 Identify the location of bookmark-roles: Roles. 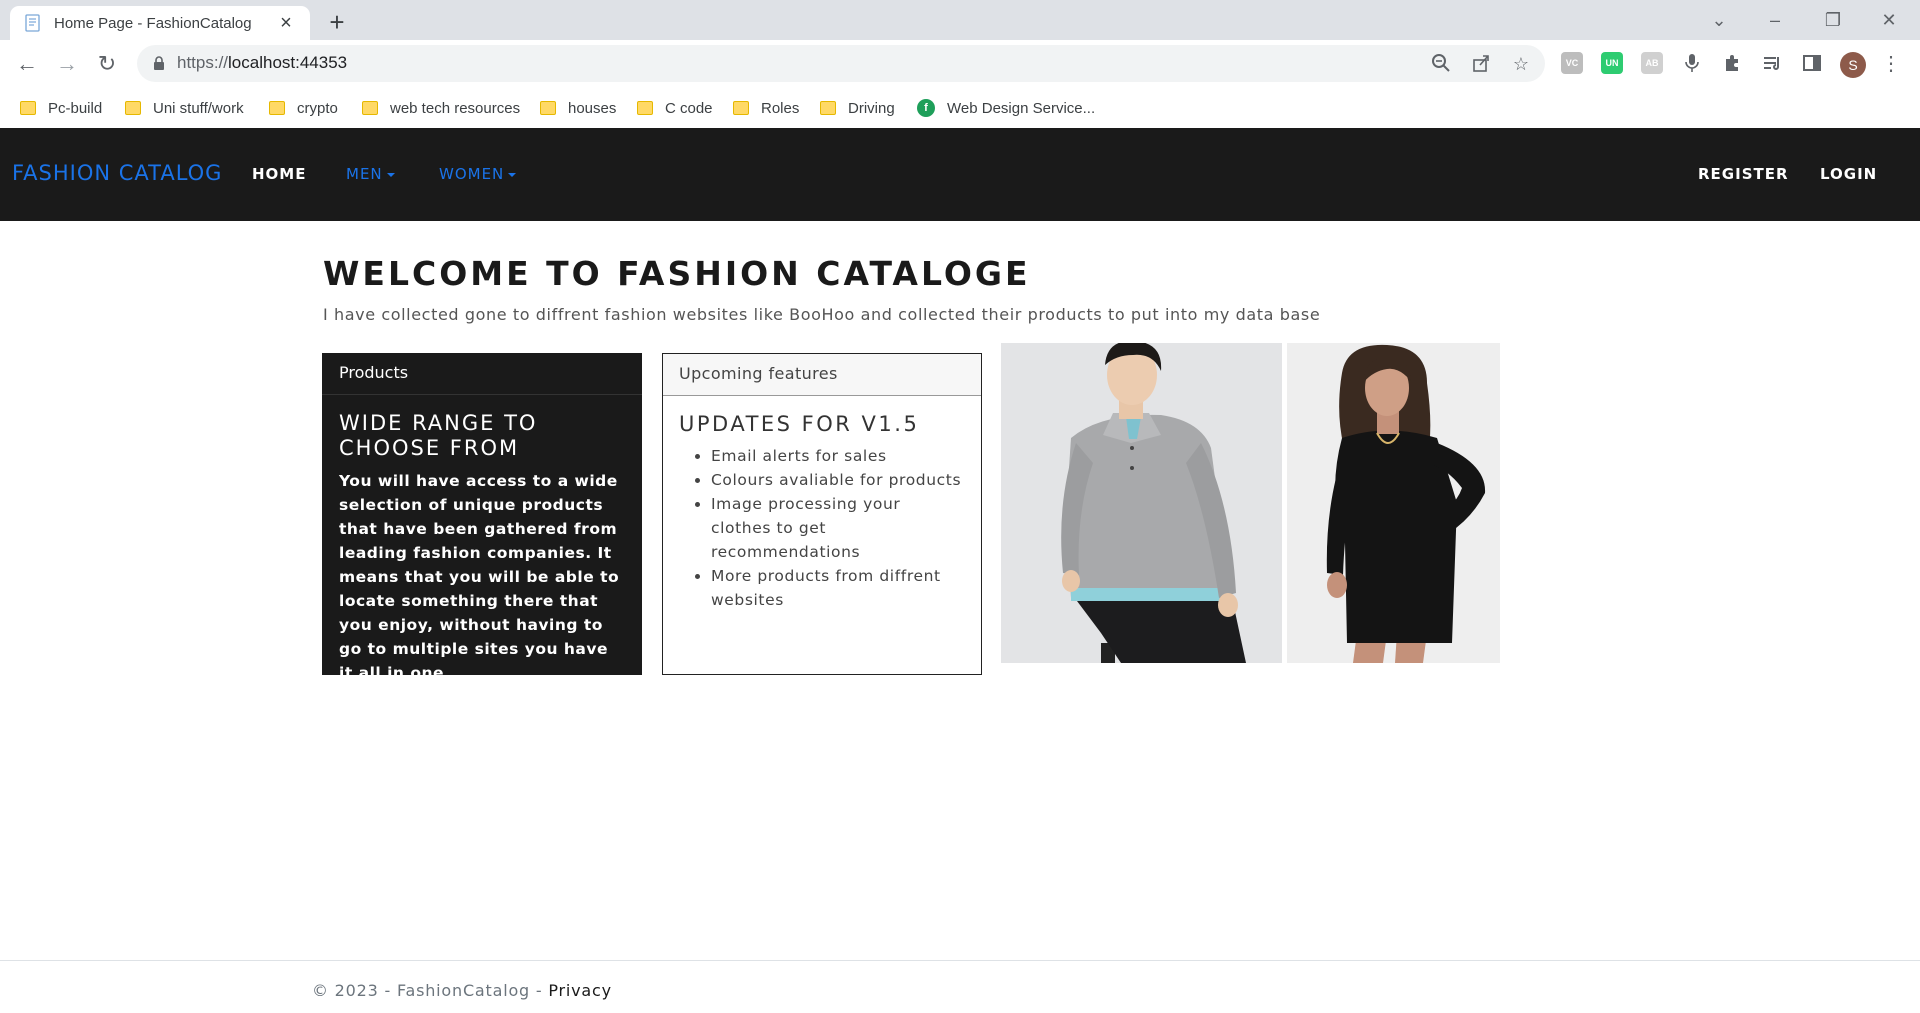
(766, 108).